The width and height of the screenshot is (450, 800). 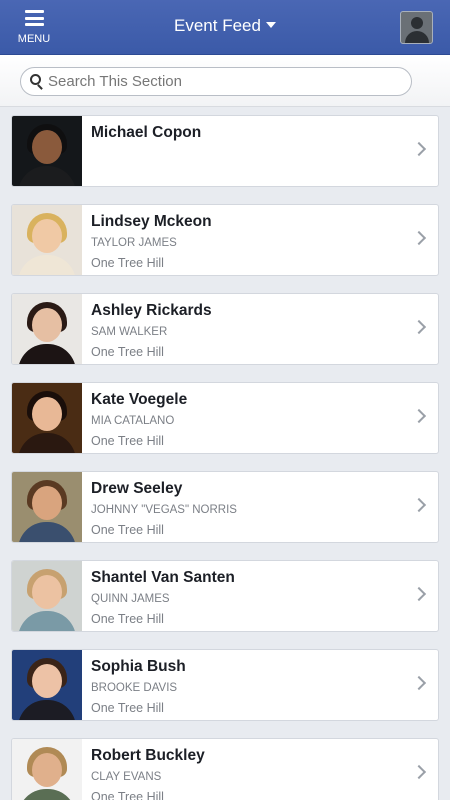 I want to click on menu-button: MENU, so click(x=34, y=28).